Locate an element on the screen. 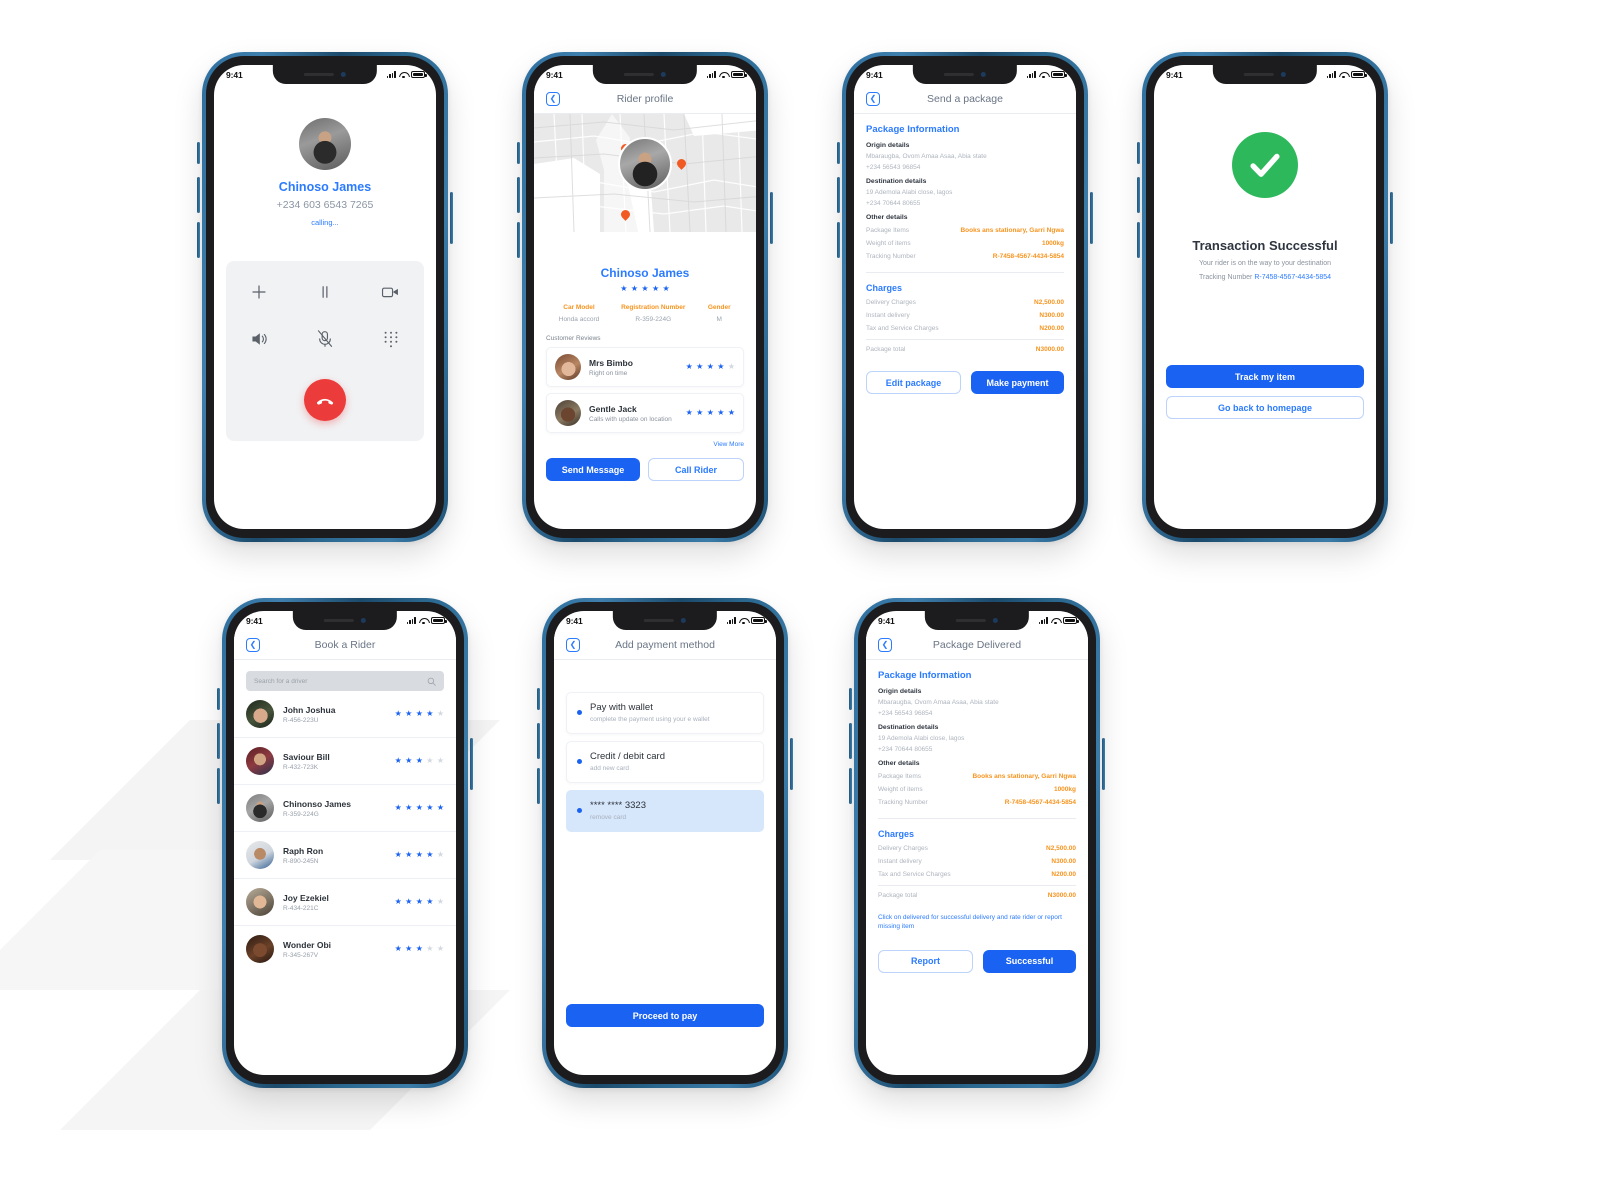 Image resolution: width=1597 pixels, height=1200 pixels. make-payment-button: Make payment is located at coordinates (1017, 382).